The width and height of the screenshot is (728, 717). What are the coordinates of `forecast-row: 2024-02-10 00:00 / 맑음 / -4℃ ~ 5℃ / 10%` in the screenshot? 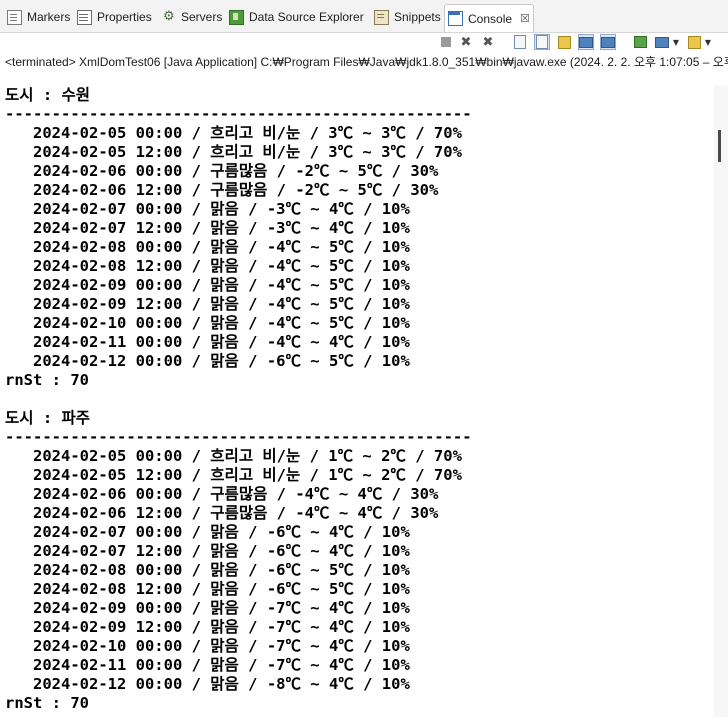 It's located at (207, 323).